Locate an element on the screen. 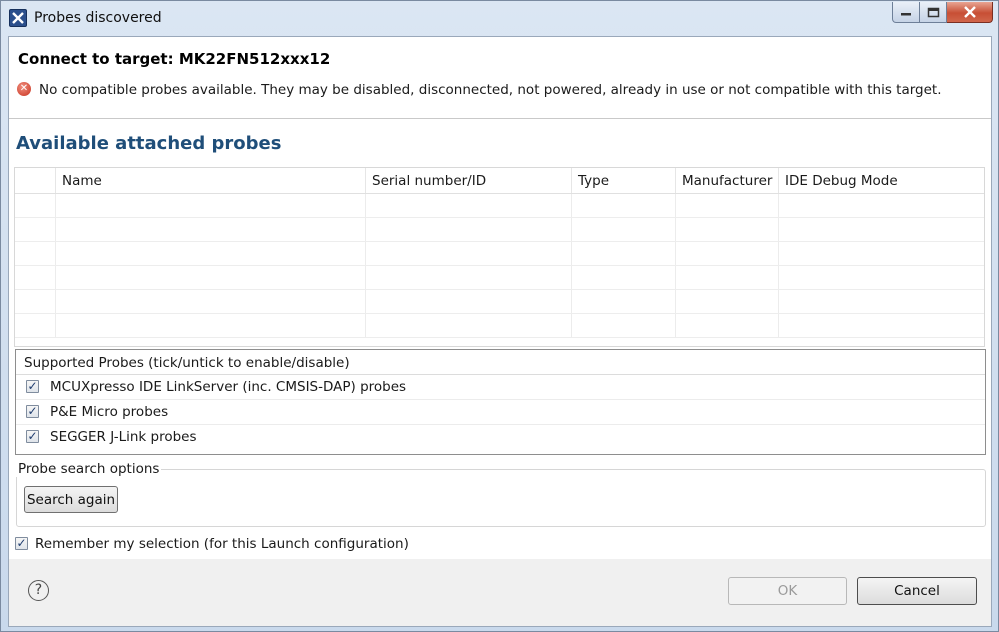  window-controls is located at coordinates (942, 12).